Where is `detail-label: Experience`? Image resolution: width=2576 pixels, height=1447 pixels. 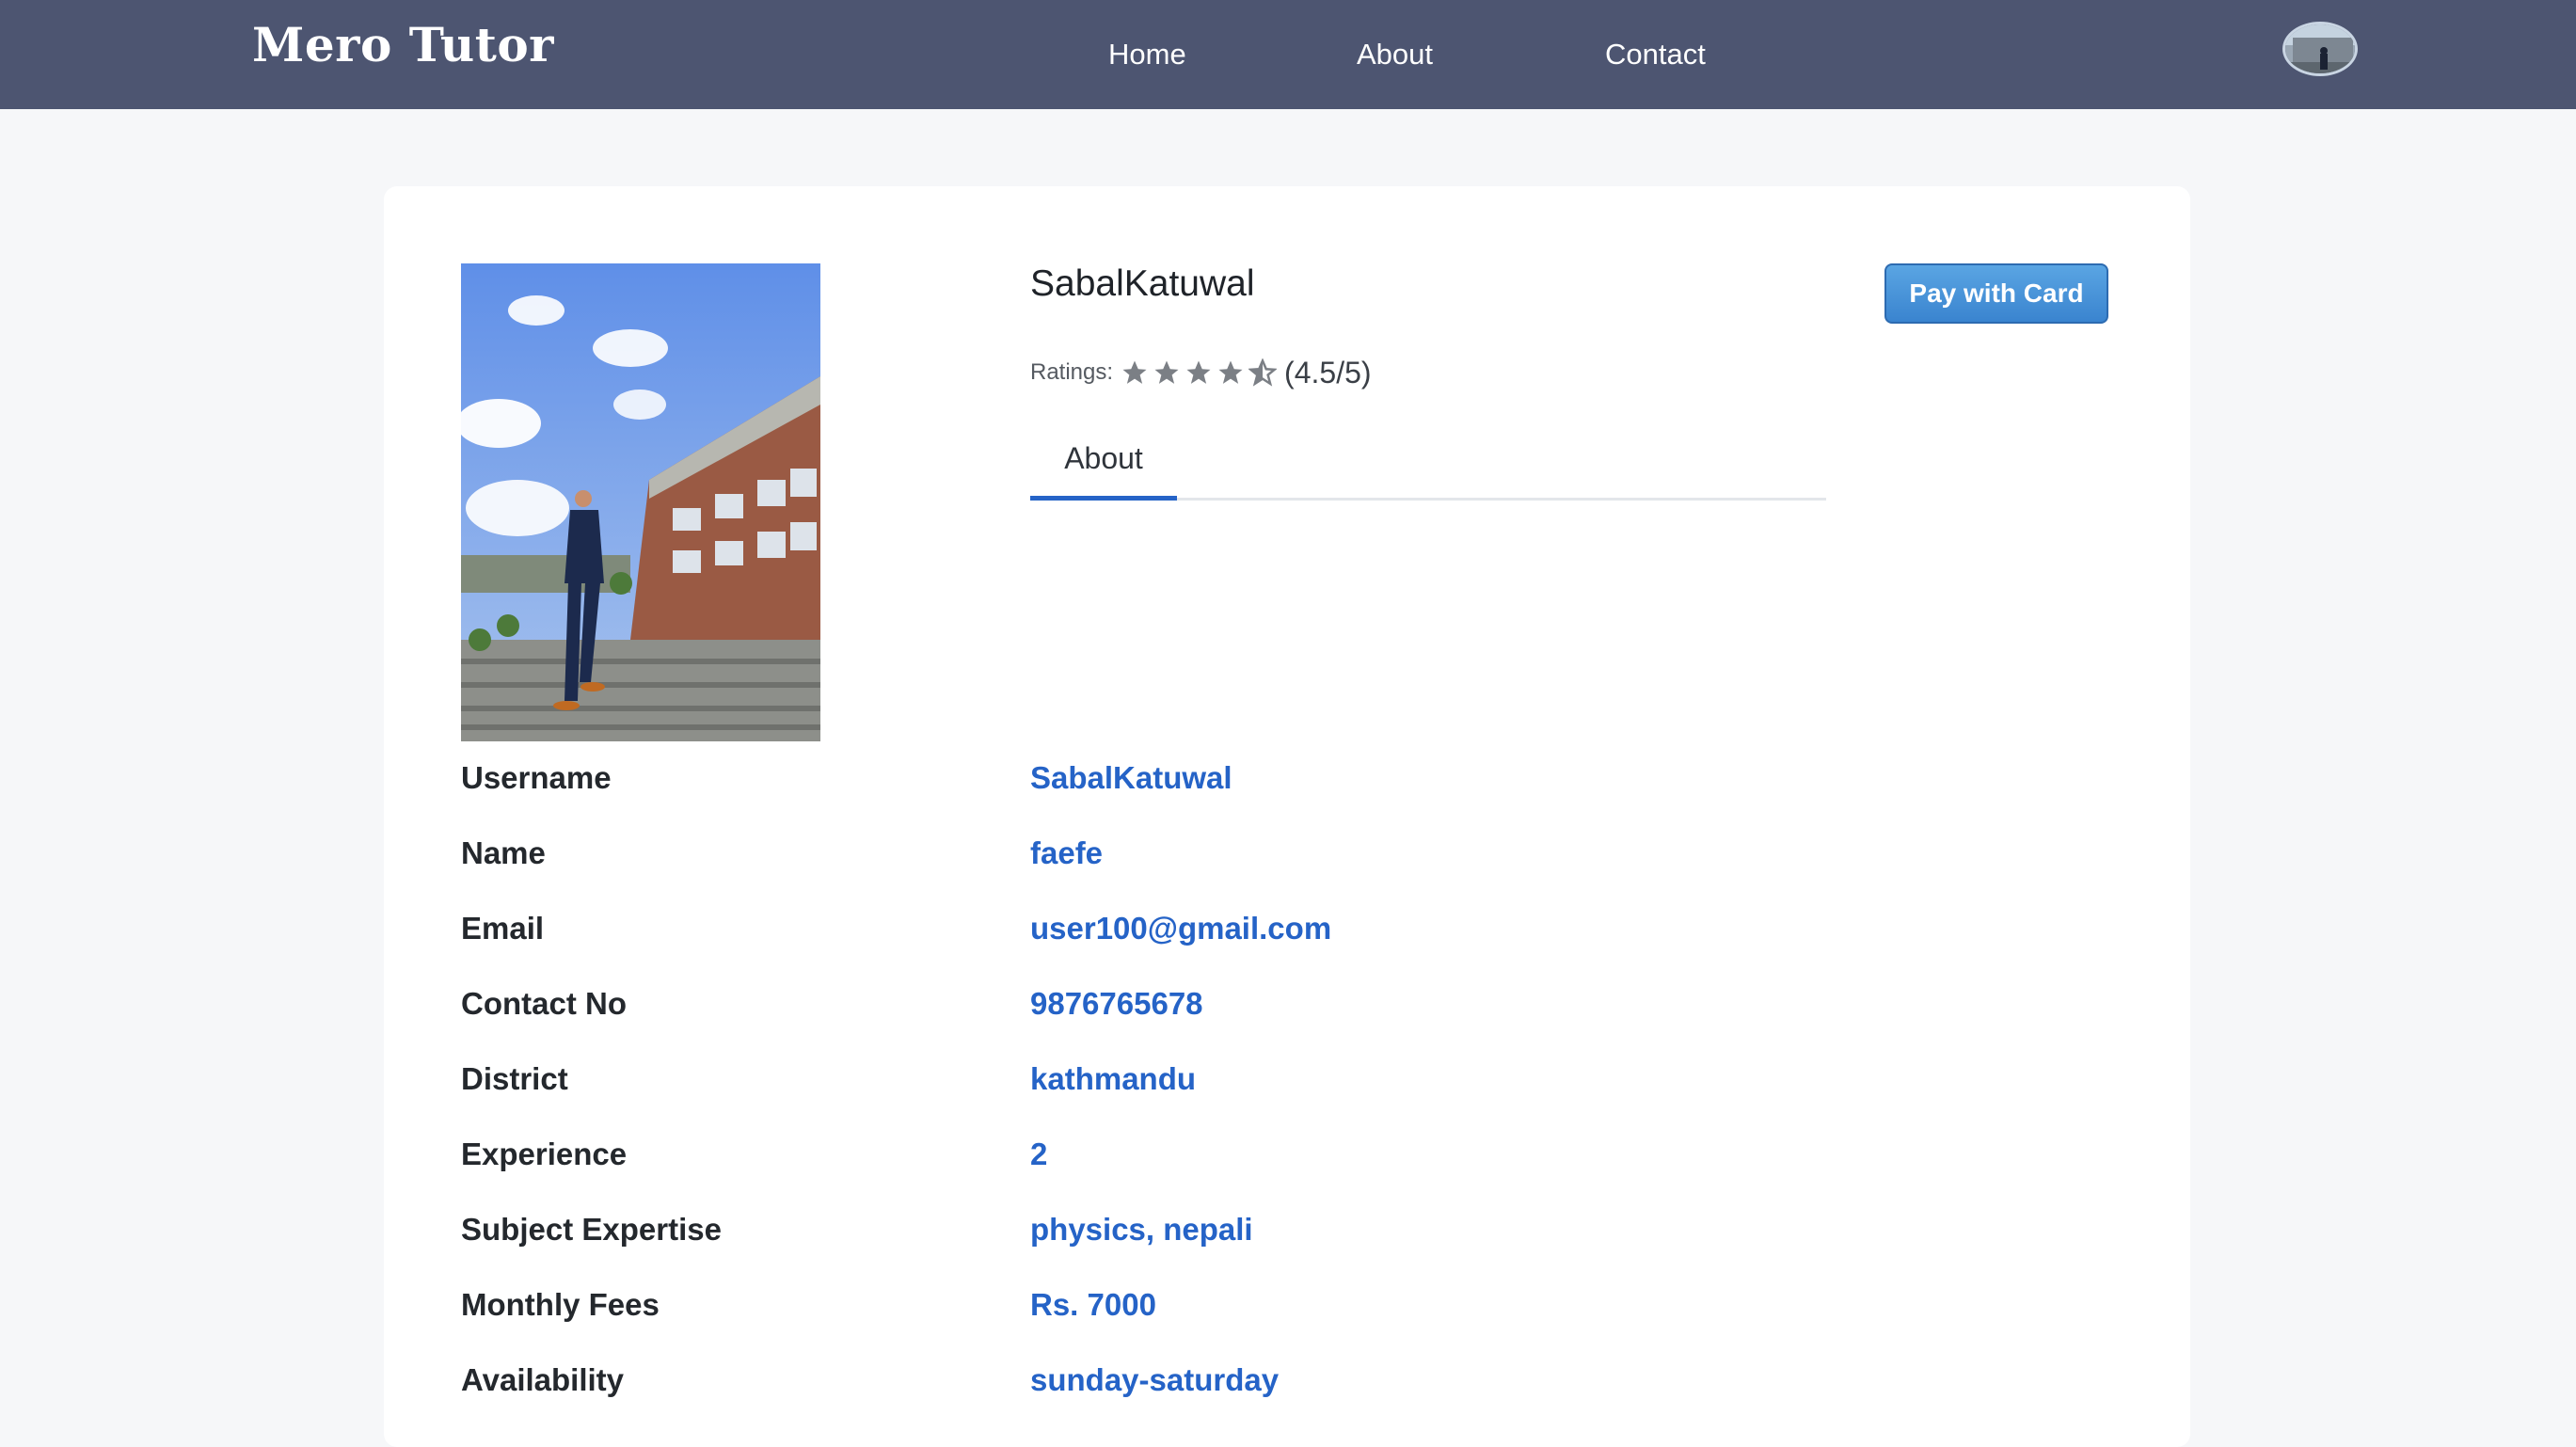
detail-label: Experience is located at coordinates (544, 1154).